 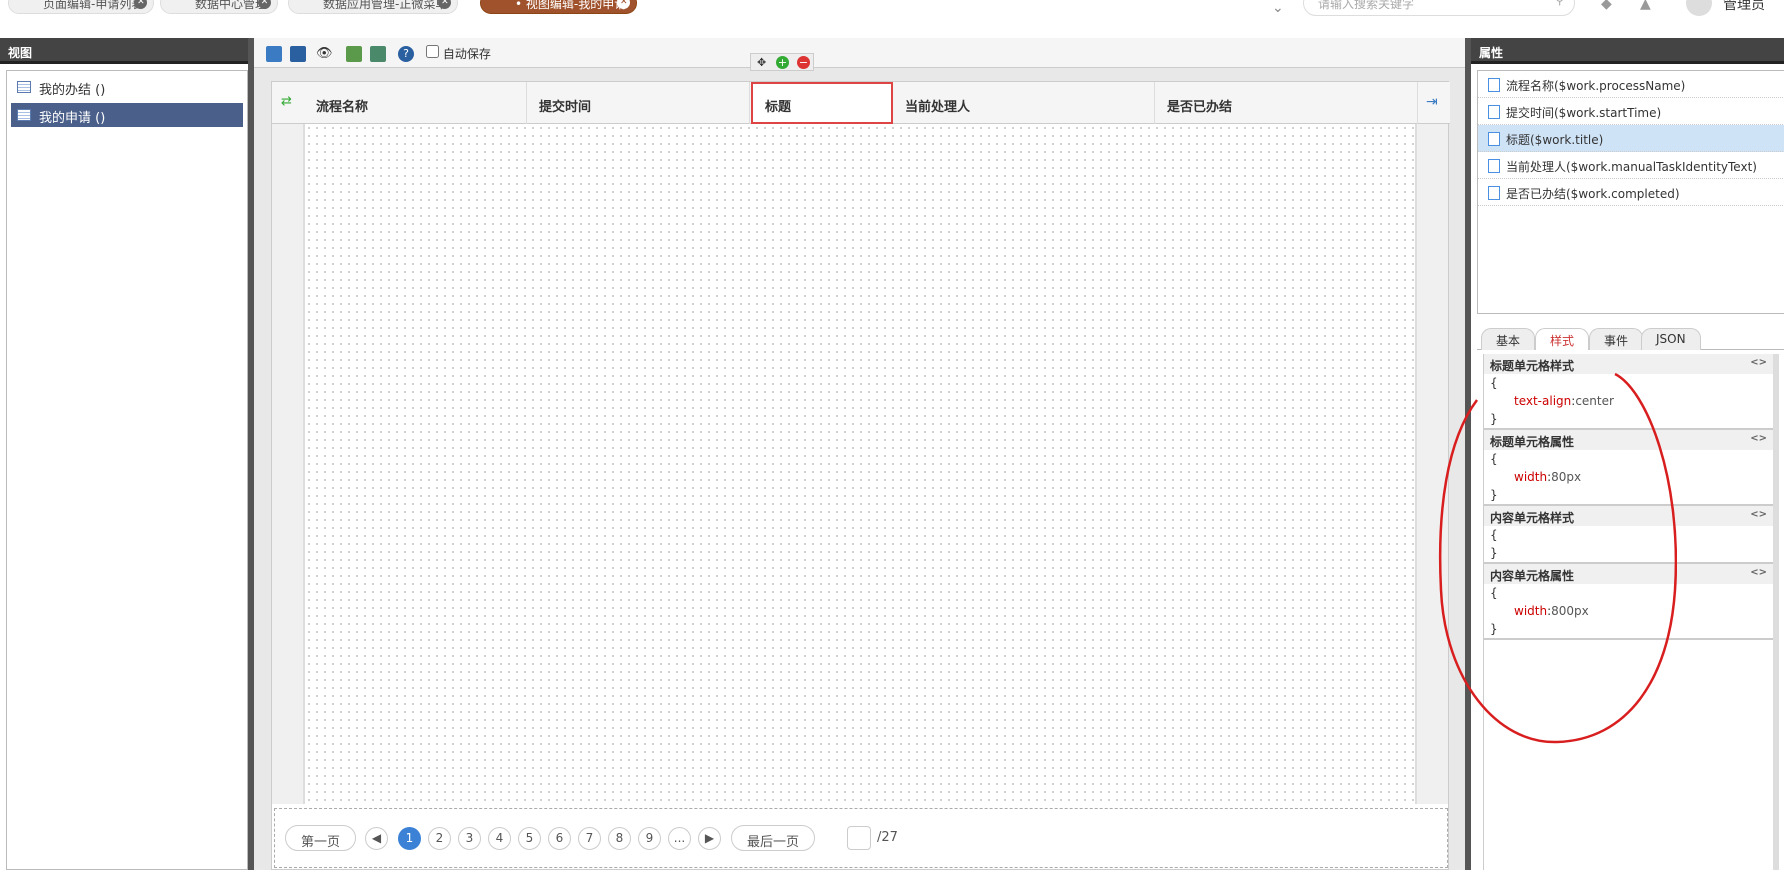 I want to click on tab-style: 样式, so click(x=1562, y=339).